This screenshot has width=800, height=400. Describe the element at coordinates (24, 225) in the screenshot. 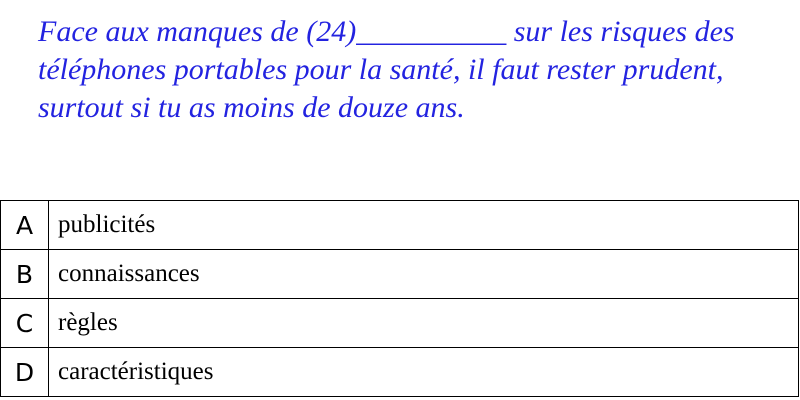

I see `option-letter: A` at that location.